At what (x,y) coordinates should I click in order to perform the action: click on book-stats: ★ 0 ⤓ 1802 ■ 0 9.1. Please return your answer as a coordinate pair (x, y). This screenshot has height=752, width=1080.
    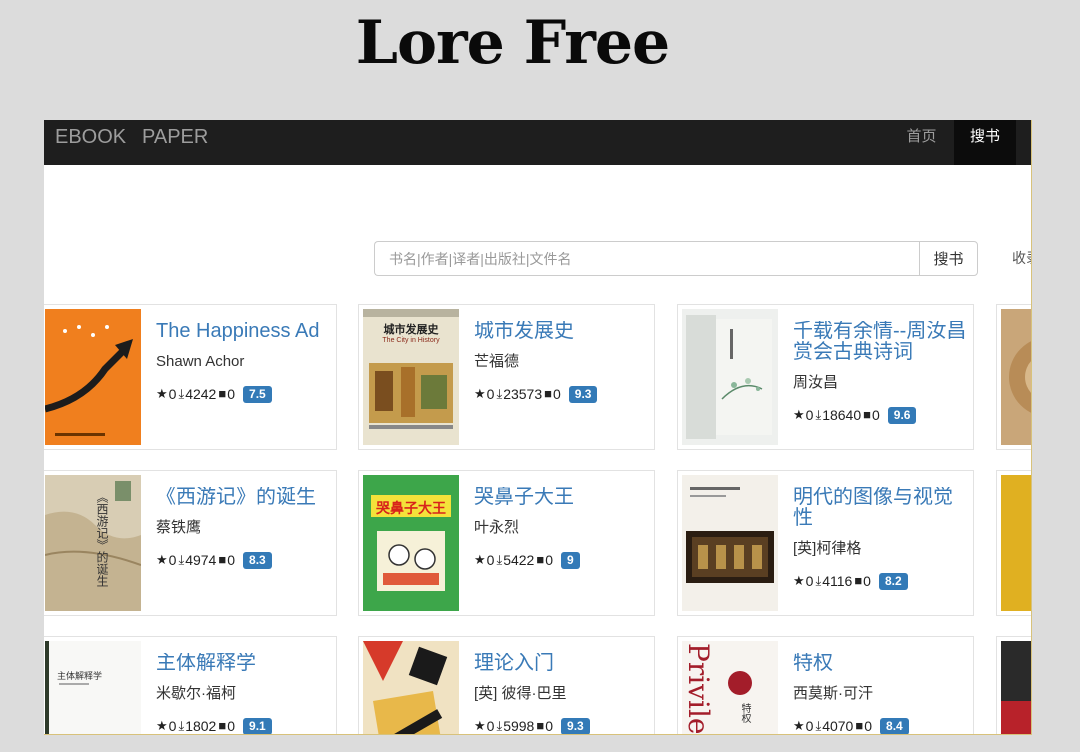
    Looking at the image, I should click on (243, 725).